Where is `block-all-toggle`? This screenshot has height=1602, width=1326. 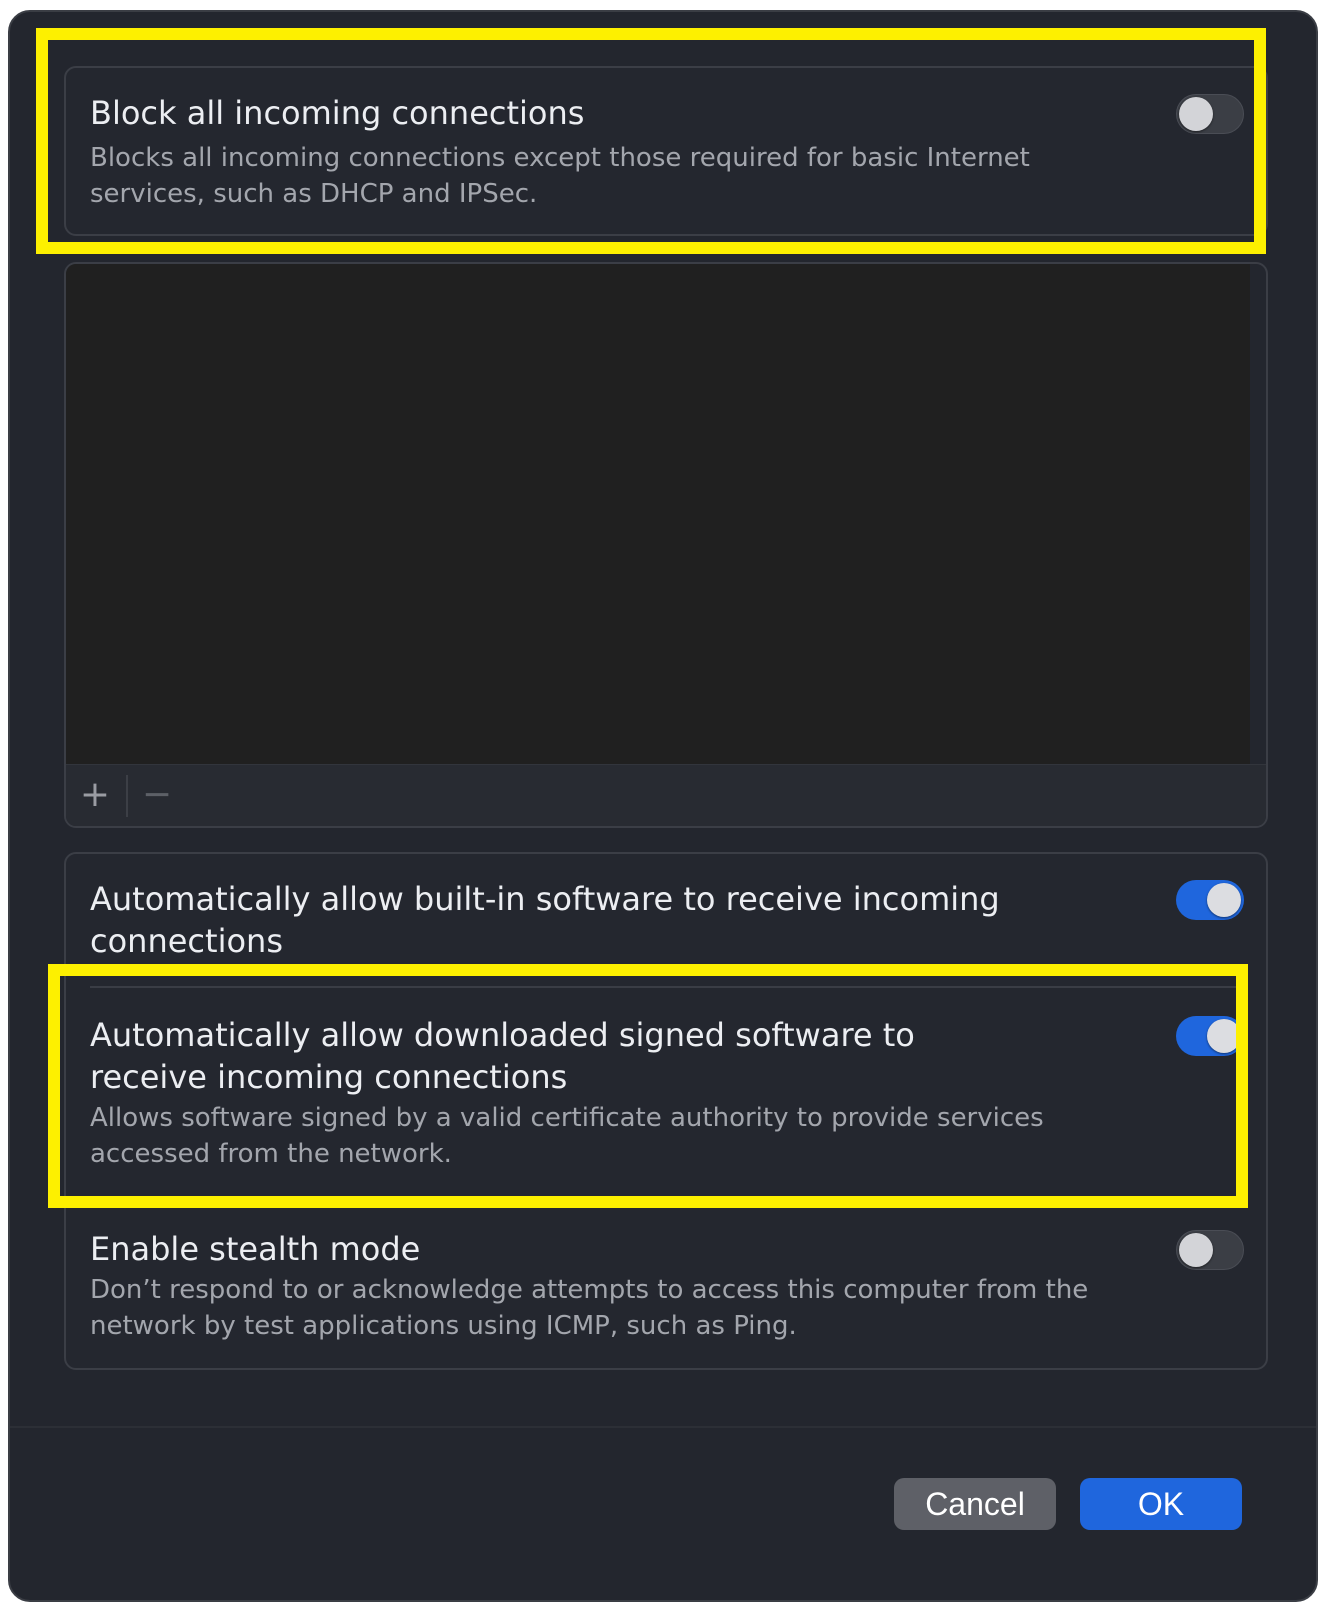
block-all-toggle is located at coordinates (1210, 114).